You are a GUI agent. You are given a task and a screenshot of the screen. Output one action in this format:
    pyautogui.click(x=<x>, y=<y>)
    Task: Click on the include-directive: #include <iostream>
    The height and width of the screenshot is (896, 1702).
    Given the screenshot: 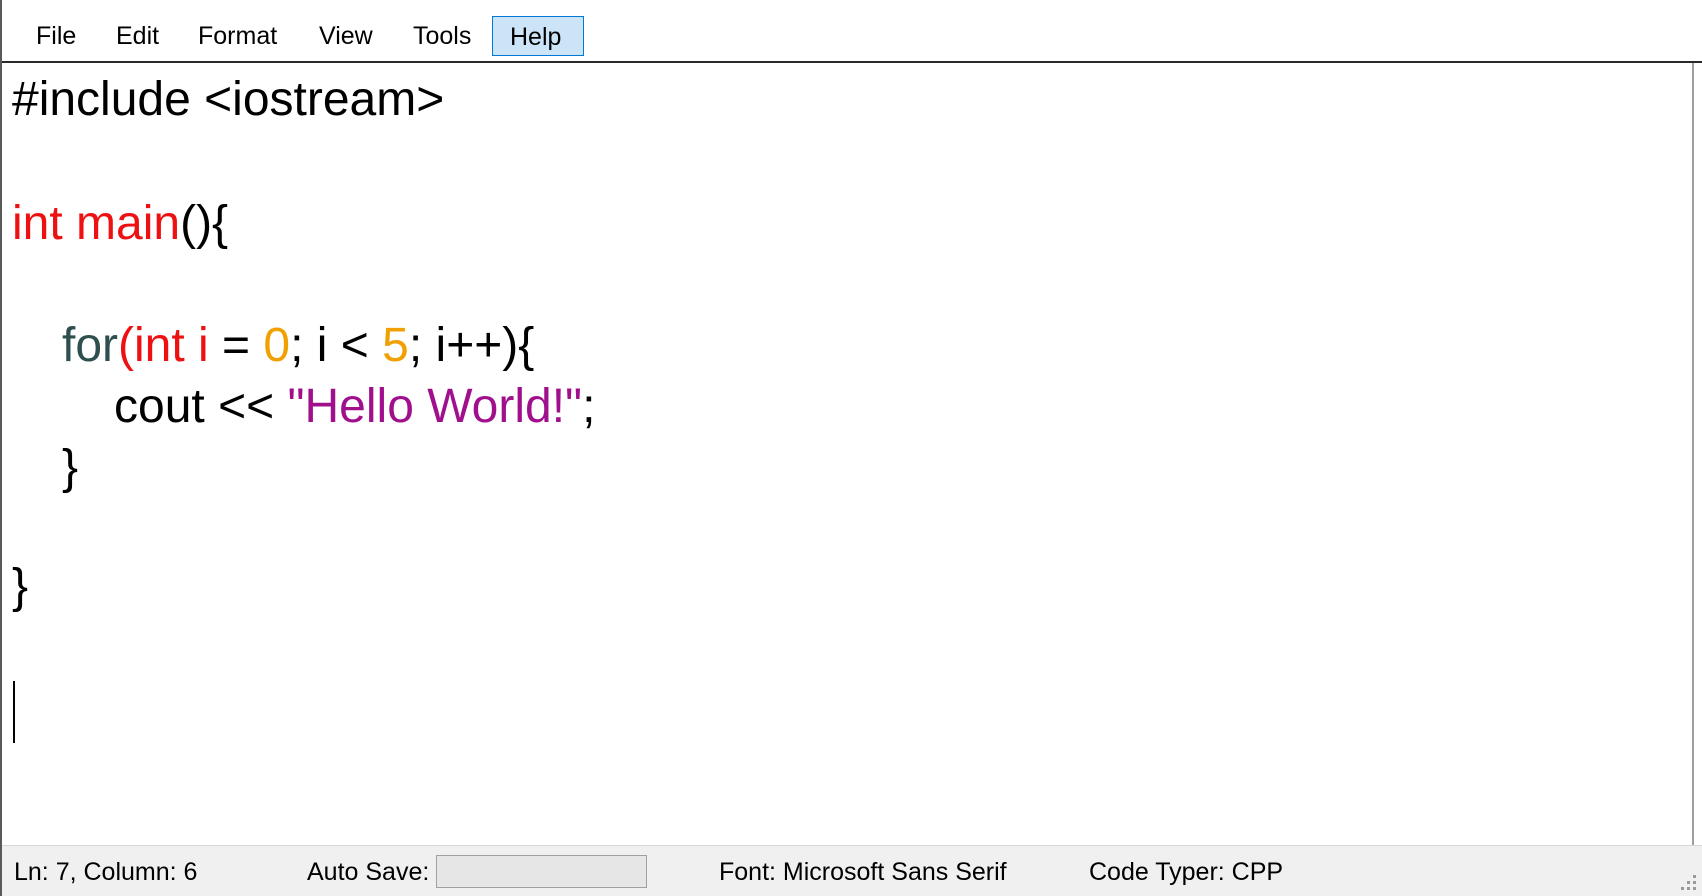 What is the action you would take?
    pyautogui.click(x=228, y=99)
    